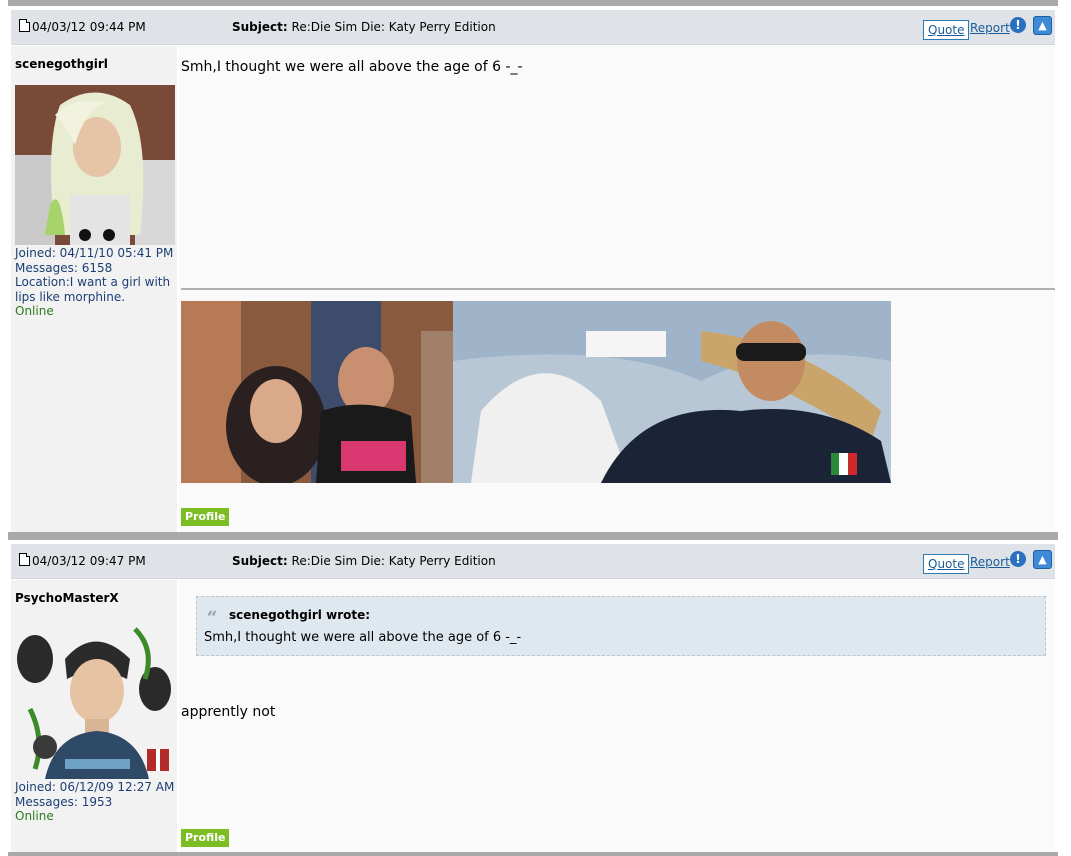 This screenshot has height=856, width=1071. I want to click on quote-marks-icon: “, so click(211, 616).